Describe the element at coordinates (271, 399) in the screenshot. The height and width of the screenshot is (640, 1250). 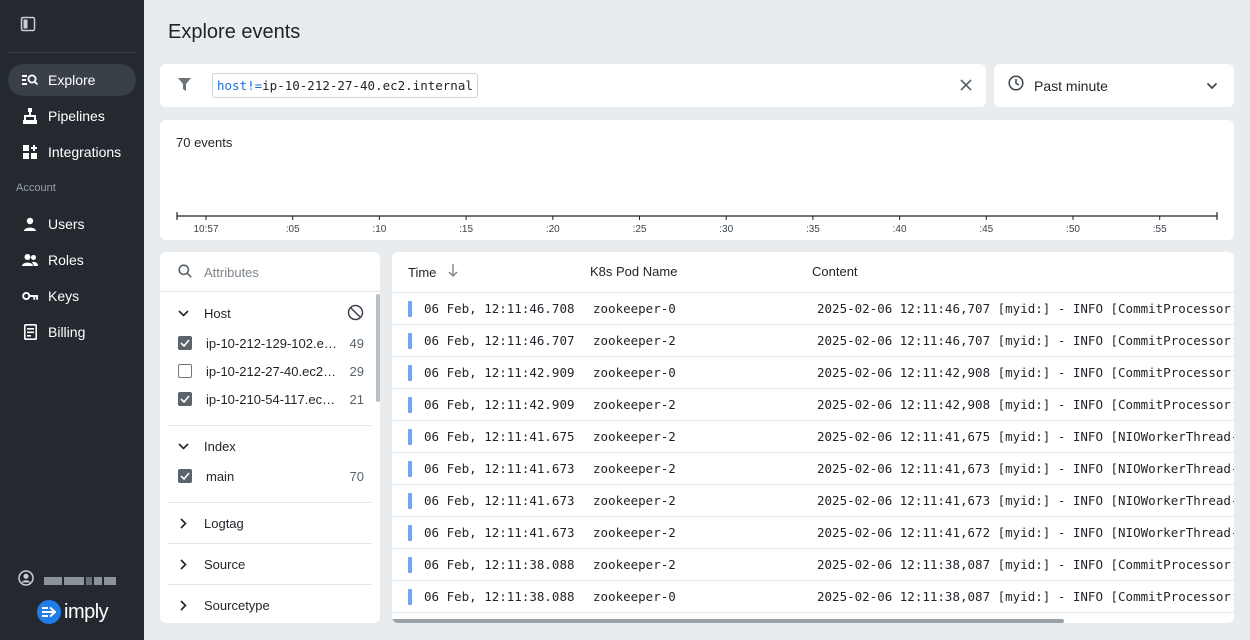
I see `attribute-value-row: ip-10-210-54-117.ec2.internal 21` at that location.